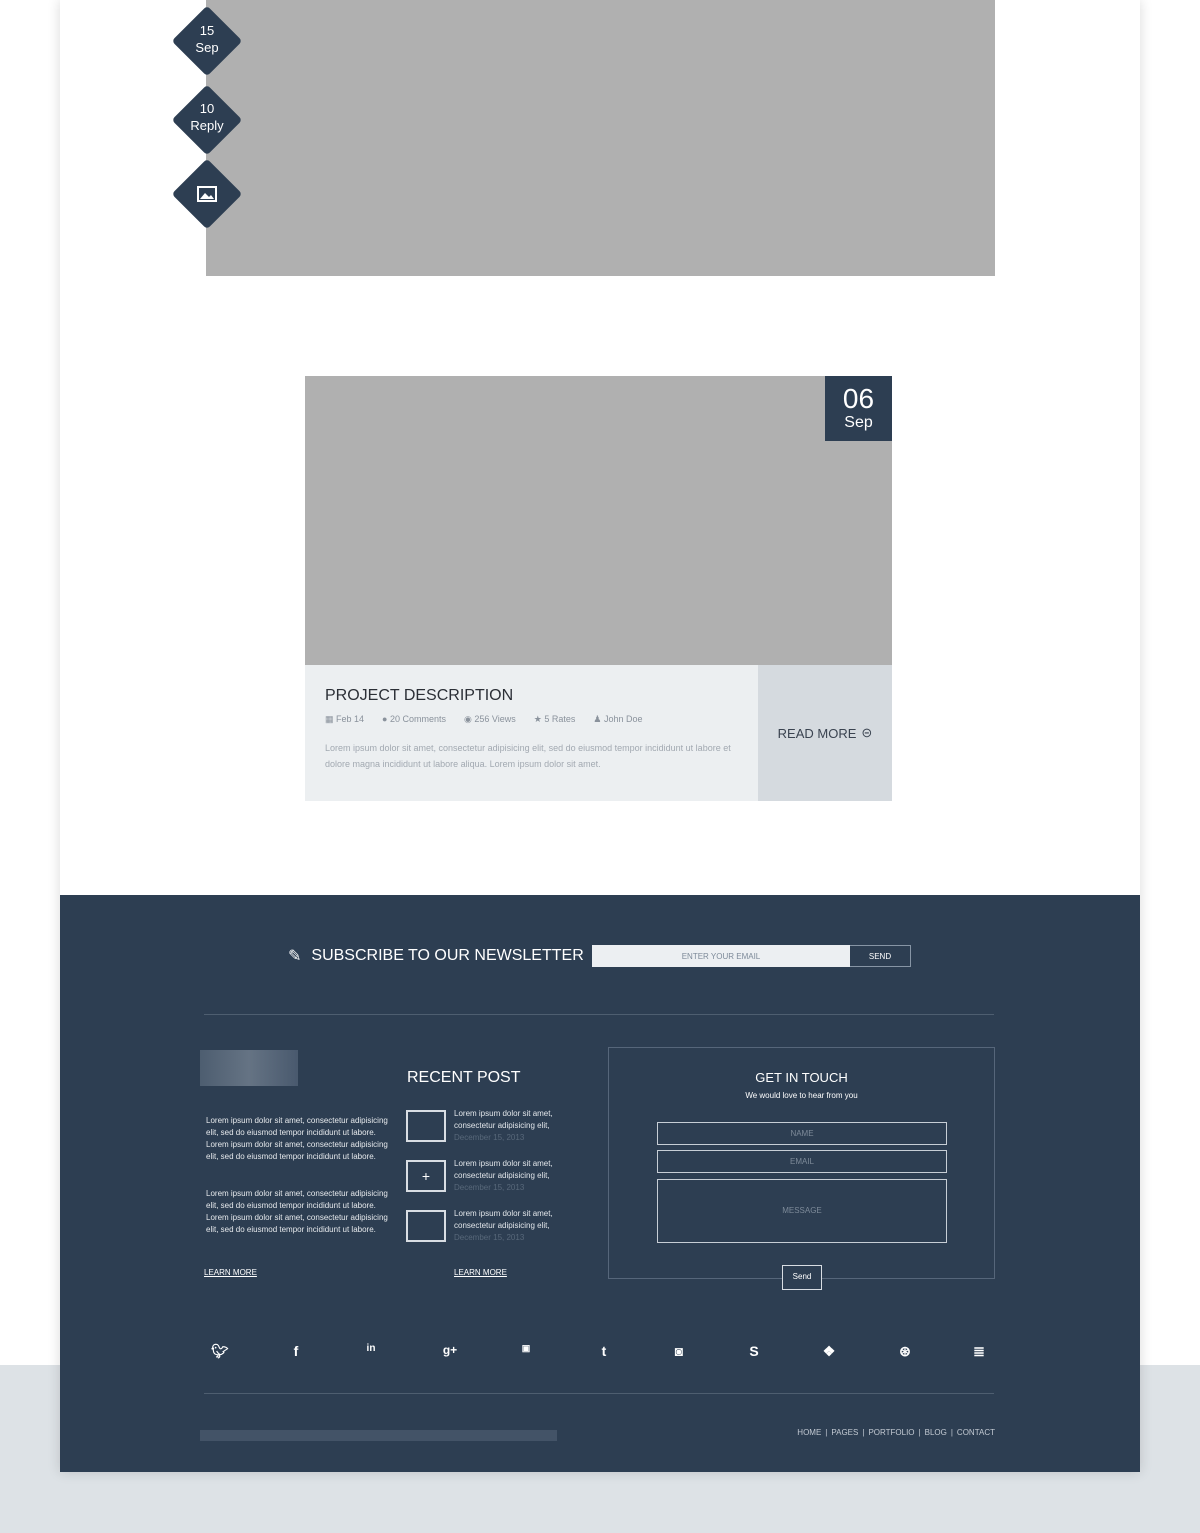  I want to click on eye-icon: ◉ 256 Views, so click(490, 719).